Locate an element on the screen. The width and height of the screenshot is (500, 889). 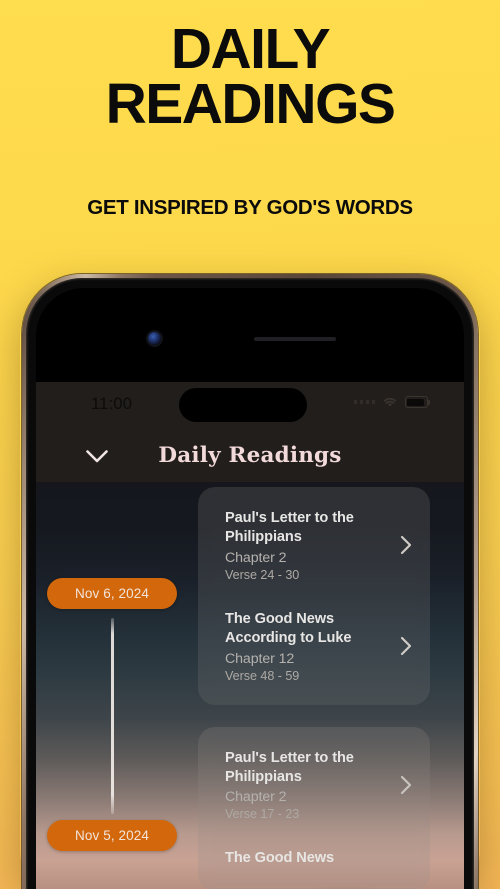
reading-verse: Verse 17 - 23 is located at coordinates (262, 814).